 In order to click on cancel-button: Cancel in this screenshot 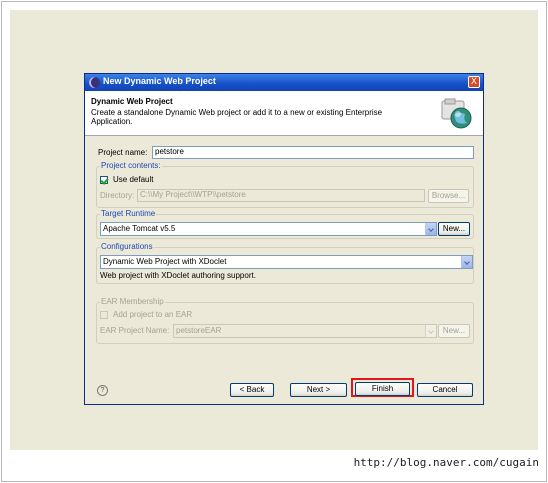, I will do `click(445, 390)`.